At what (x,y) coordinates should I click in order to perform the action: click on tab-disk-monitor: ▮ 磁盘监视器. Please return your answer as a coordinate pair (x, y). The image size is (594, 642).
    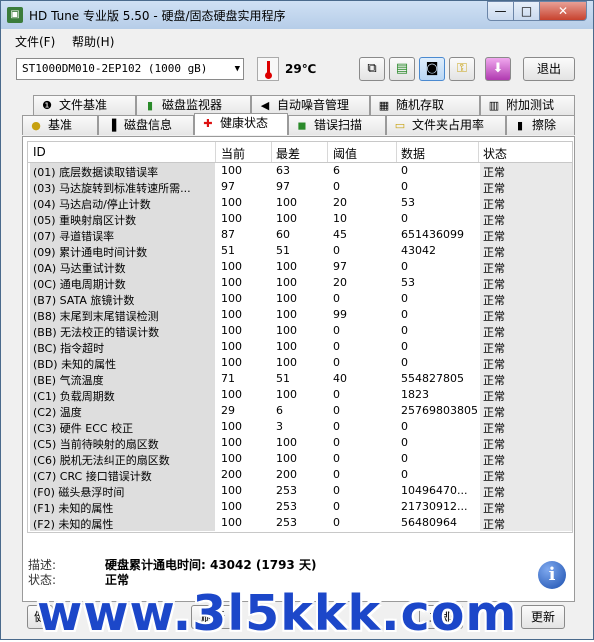
    Looking at the image, I should click on (193, 105).